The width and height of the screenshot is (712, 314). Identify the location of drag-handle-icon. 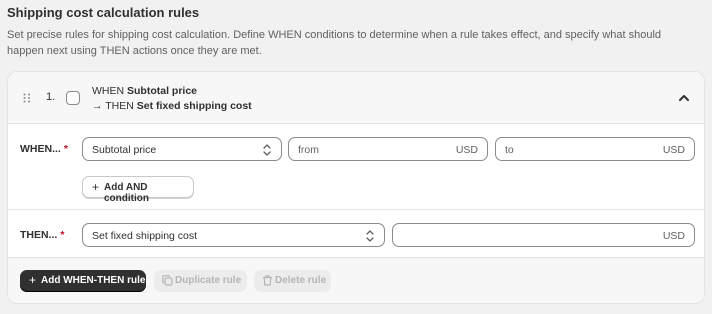
(27, 98).